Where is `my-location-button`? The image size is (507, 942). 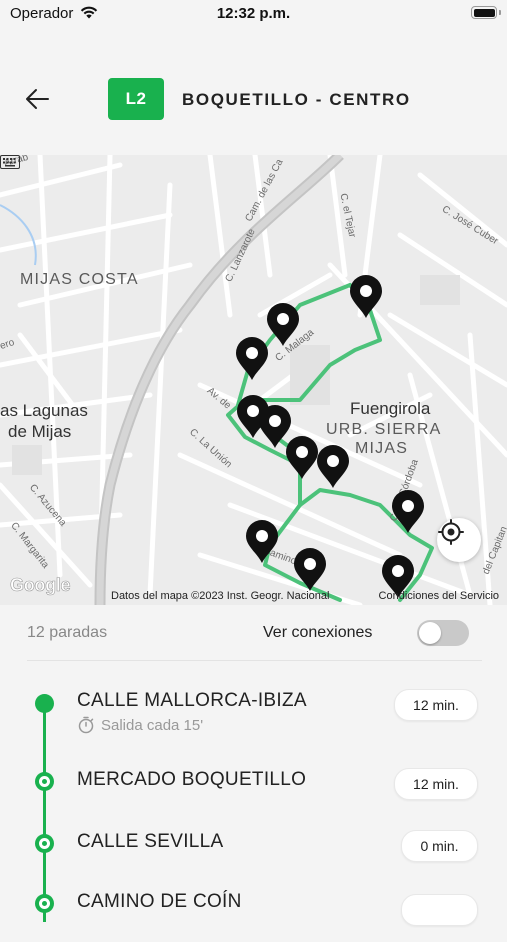 my-location-button is located at coordinates (459, 540).